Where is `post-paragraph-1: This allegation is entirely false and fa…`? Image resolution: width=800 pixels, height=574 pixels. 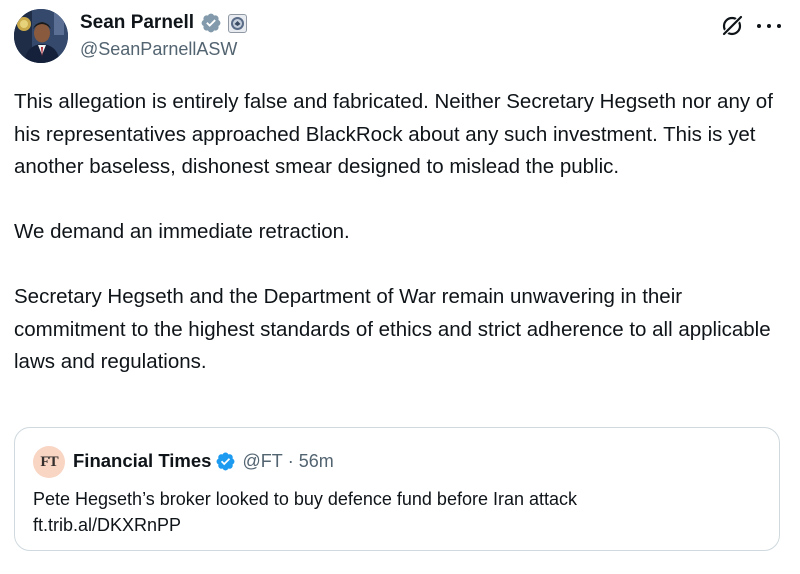 post-paragraph-1: This allegation is entirely false and fa… is located at coordinates (393, 134).